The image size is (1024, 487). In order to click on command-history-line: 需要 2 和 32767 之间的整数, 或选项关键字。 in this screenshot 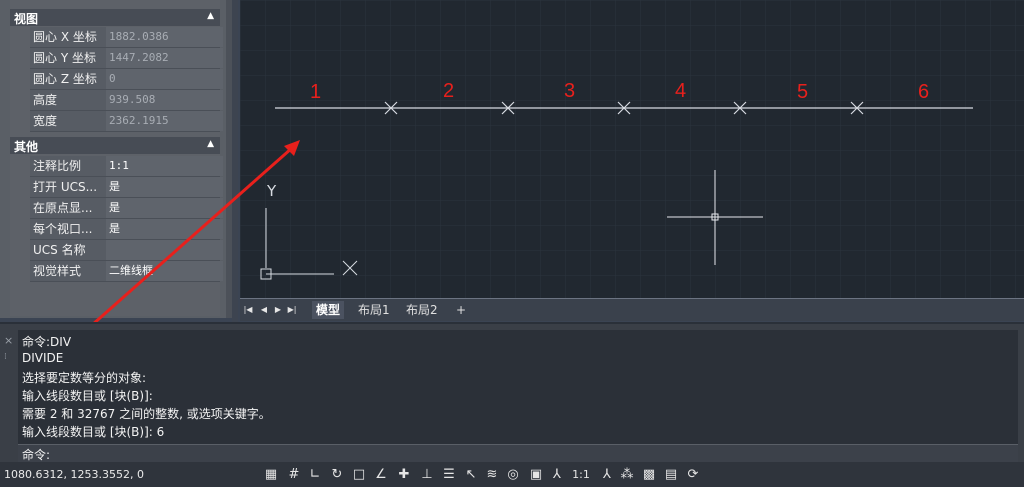, I will do `click(146, 414)`.